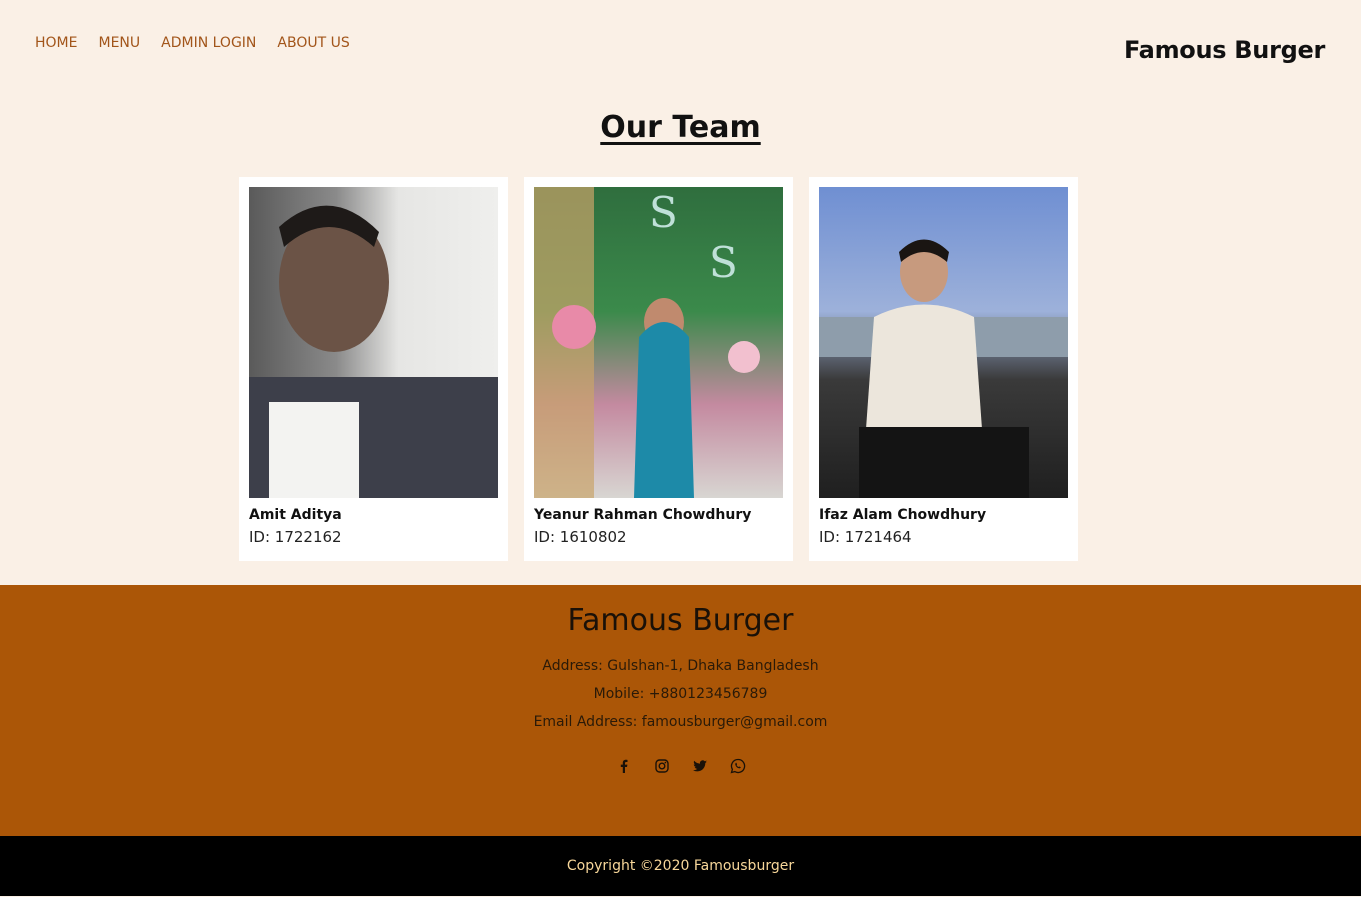 The height and width of the screenshot is (897, 1361). I want to click on team-card: Amit Aditya ID: 1722162, so click(373, 369).